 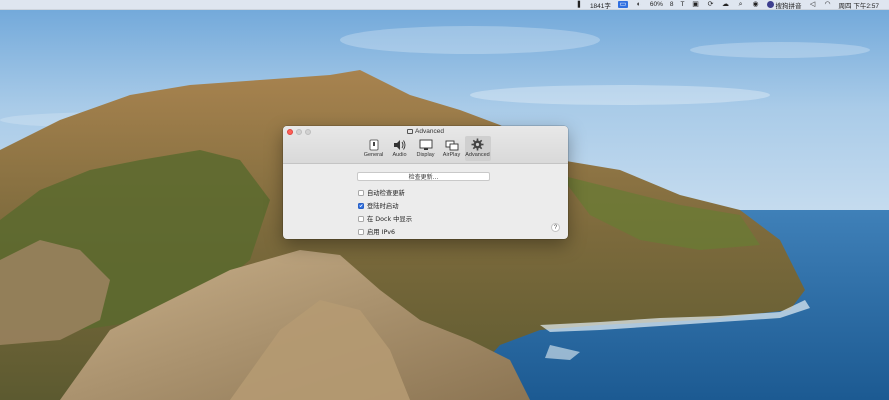 I want to click on tab-general: General, so click(x=374, y=148).